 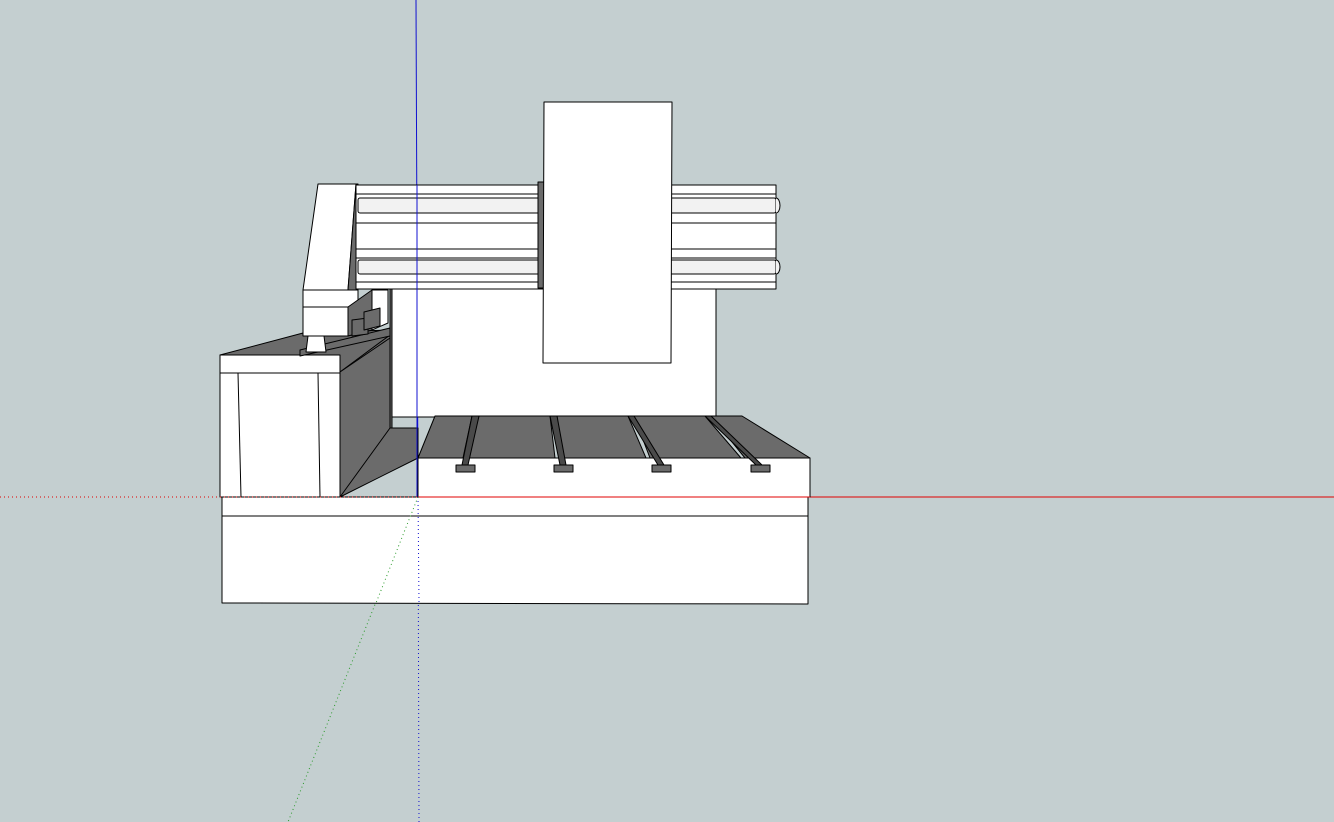 I want to click on t-slot-table, so click(x=614, y=456).